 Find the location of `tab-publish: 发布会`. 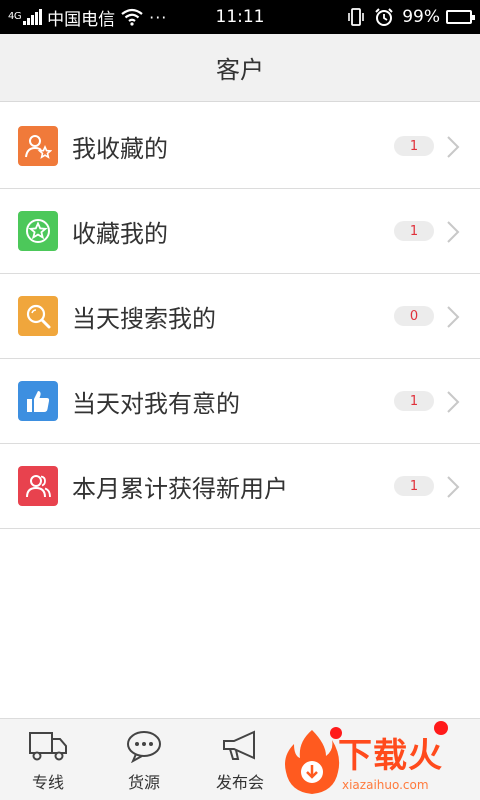

tab-publish: 发布会 is located at coordinates (240, 759).